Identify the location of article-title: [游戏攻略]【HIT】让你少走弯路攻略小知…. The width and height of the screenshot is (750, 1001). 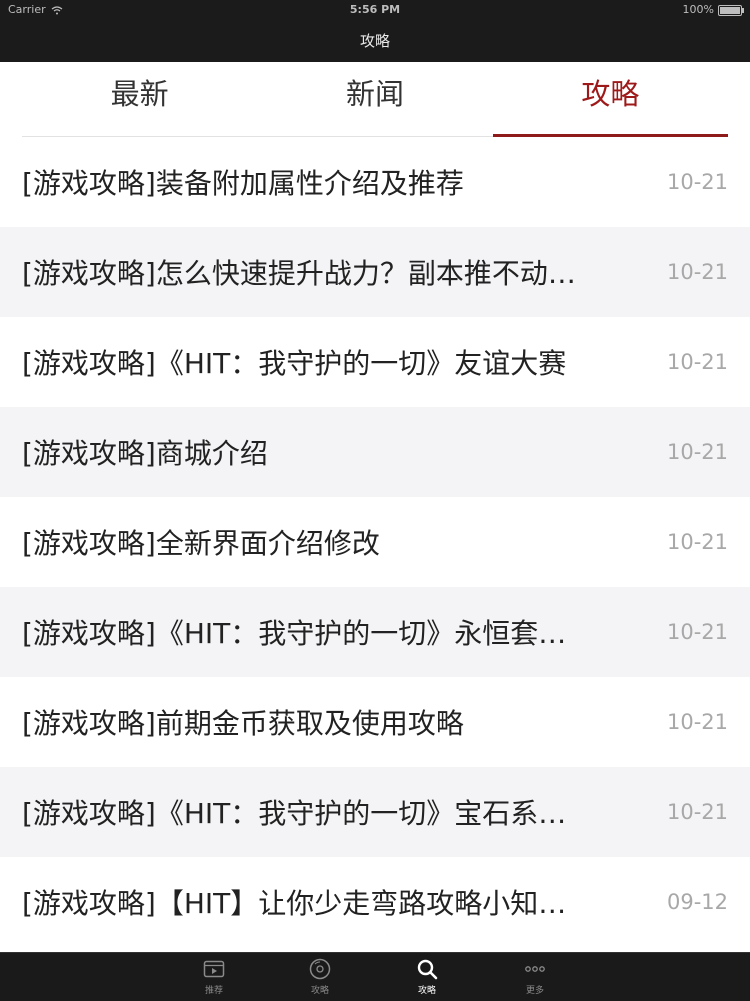
(294, 903).